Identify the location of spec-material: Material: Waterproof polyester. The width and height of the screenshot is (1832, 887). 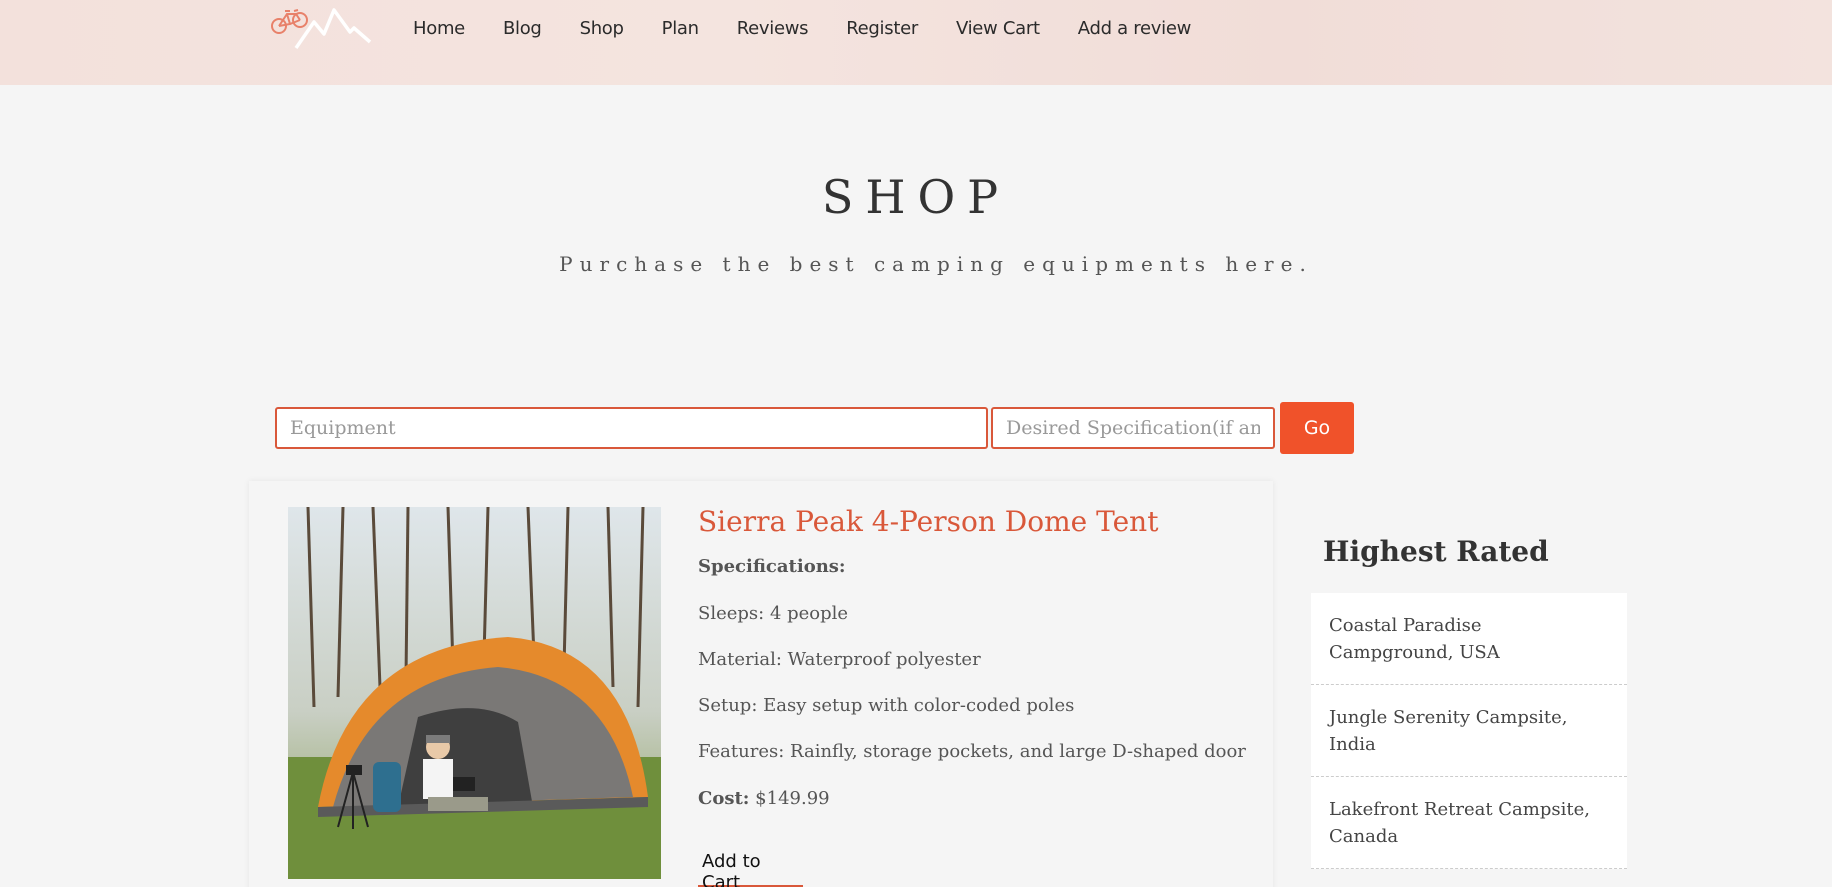
(839, 659).